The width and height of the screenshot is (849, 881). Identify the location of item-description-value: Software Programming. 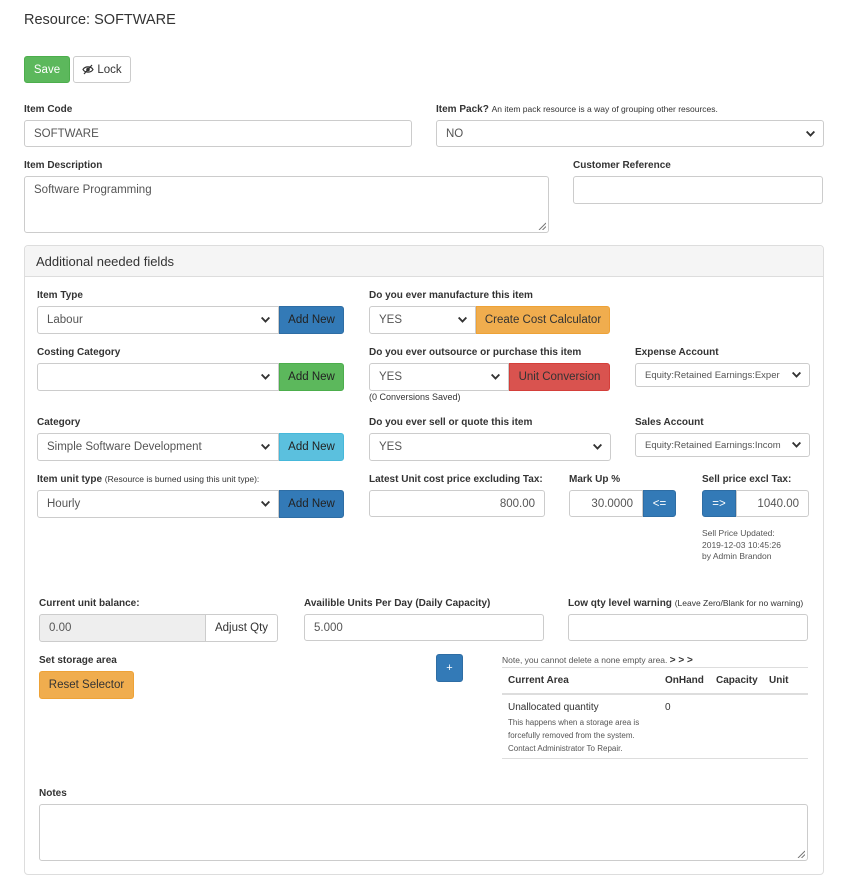
(93, 190).